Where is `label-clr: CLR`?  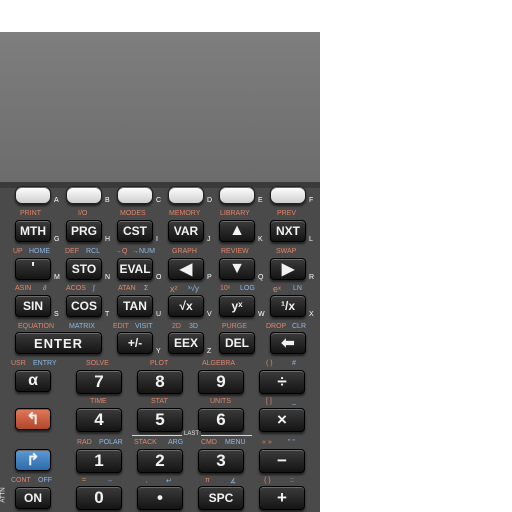
label-clr: CLR is located at coordinates (299, 326).